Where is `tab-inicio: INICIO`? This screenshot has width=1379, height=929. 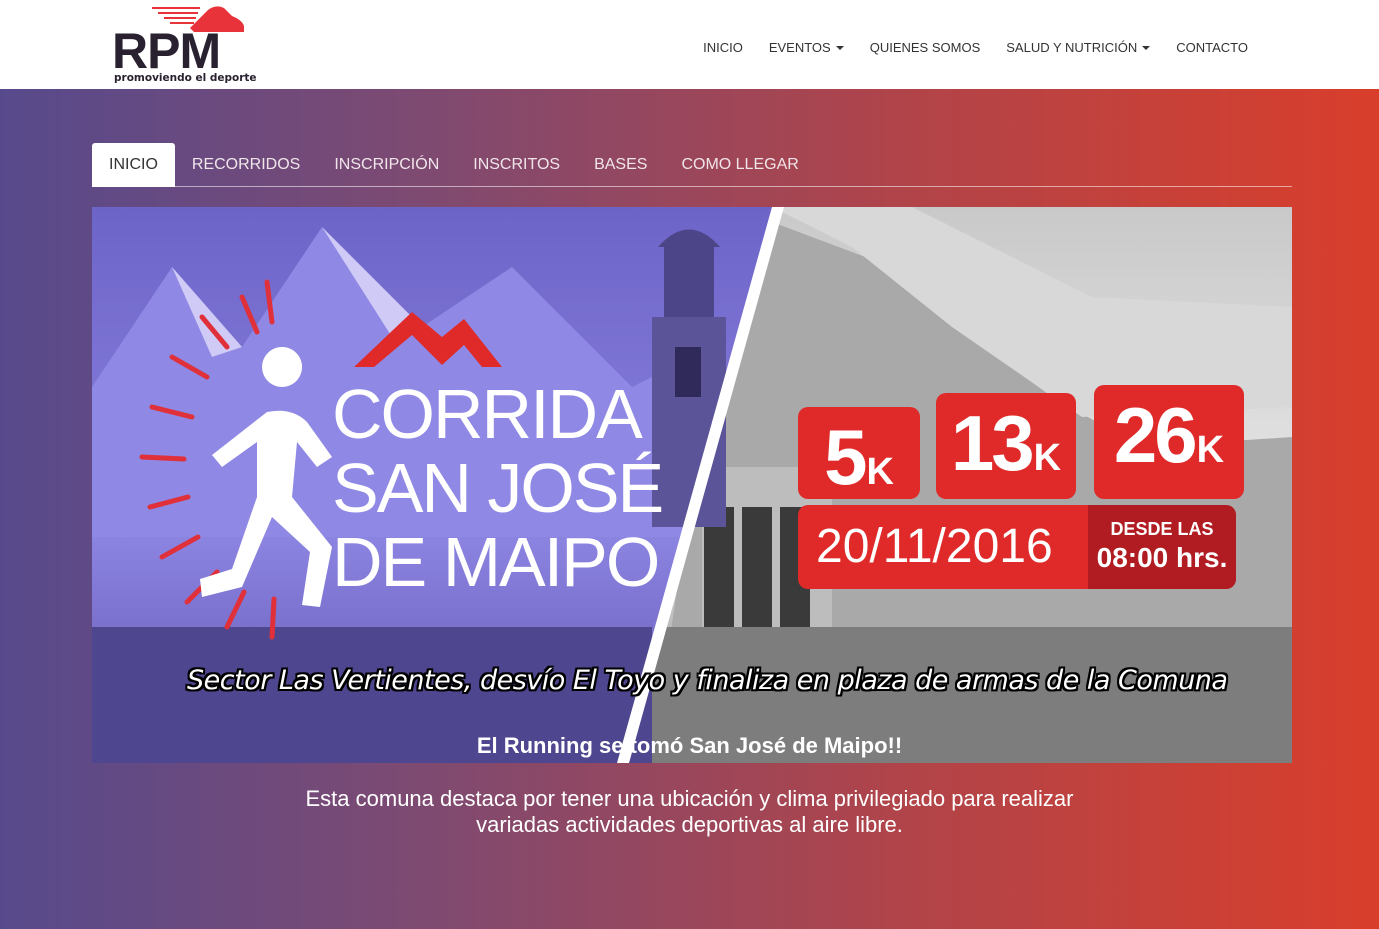
tab-inicio: INICIO is located at coordinates (133, 165).